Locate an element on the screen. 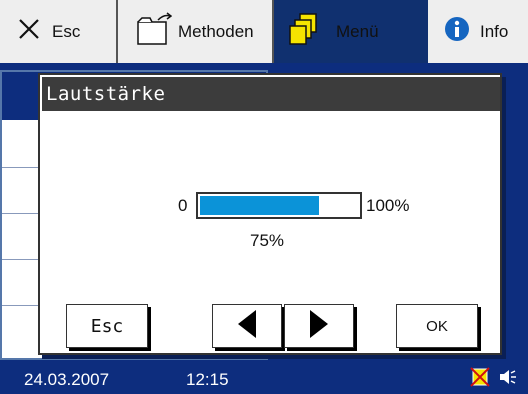  menu-toolbar-button: Menü is located at coordinates (351, 31).